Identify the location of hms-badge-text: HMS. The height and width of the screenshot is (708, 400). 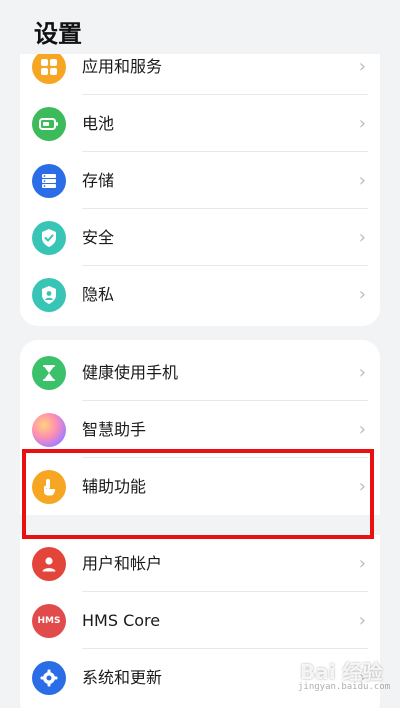
(49, 621).